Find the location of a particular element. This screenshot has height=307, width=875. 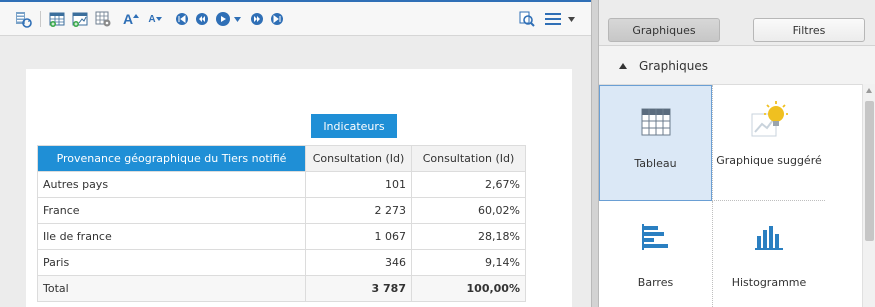

measure-group-header: Indicateurs is located at coordinates (354, 126).